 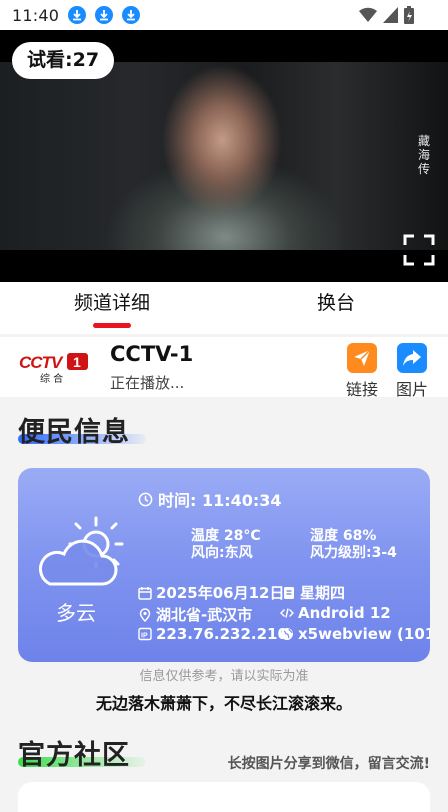 I want to click on disclaimer-text: 信息仅供参考，请以实际为准, so click(x=224, y=676).